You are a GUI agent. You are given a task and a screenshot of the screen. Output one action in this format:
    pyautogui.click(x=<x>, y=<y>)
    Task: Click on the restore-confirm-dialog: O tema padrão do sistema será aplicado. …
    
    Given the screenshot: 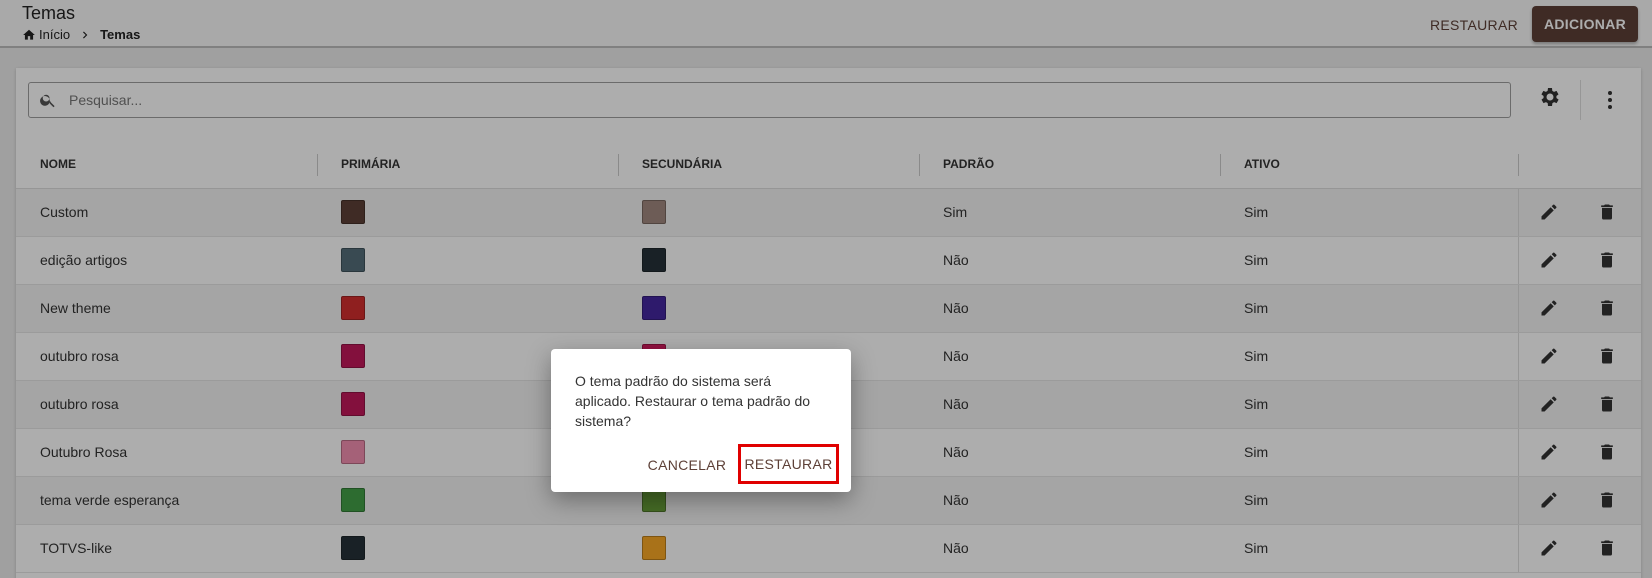 What is the action you would take?
    pyautogui.click(x=701, y=420)
    